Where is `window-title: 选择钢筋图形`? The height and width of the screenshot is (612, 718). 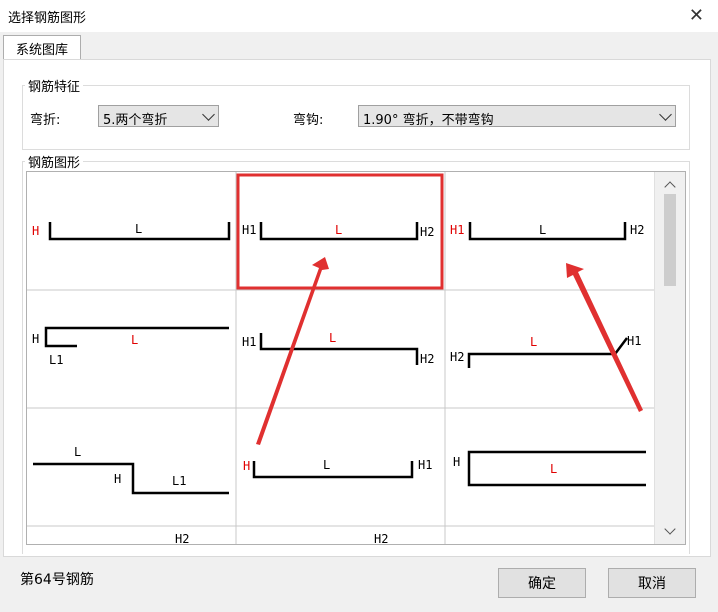 window-title: 选择钢筋图形 is located at coordinates (47, 18).